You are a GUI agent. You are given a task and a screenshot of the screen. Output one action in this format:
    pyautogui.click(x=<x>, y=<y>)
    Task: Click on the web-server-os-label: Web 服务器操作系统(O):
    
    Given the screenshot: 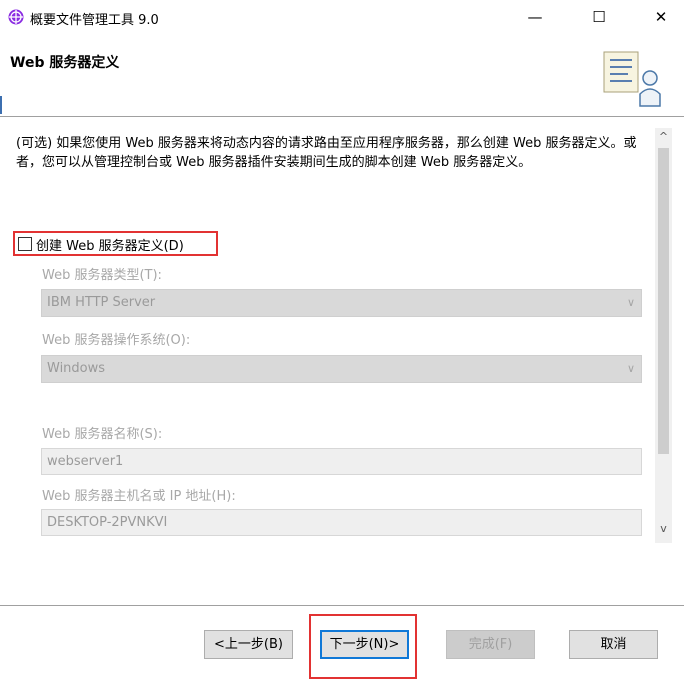 What is the action you would take?
    pyautogui.click(x=116, y=340)
    